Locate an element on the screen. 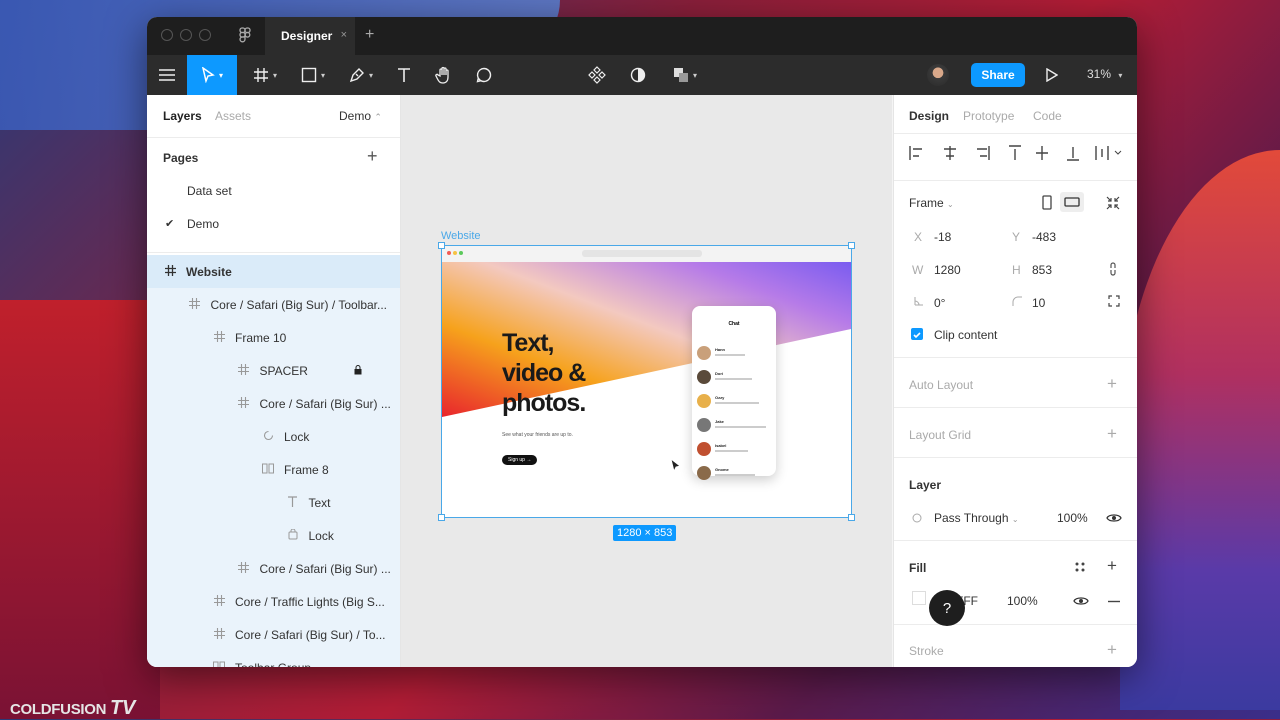 This screenshot has width=1280, height=720. layer-row-label: Website is located at coordinates (209, 271).